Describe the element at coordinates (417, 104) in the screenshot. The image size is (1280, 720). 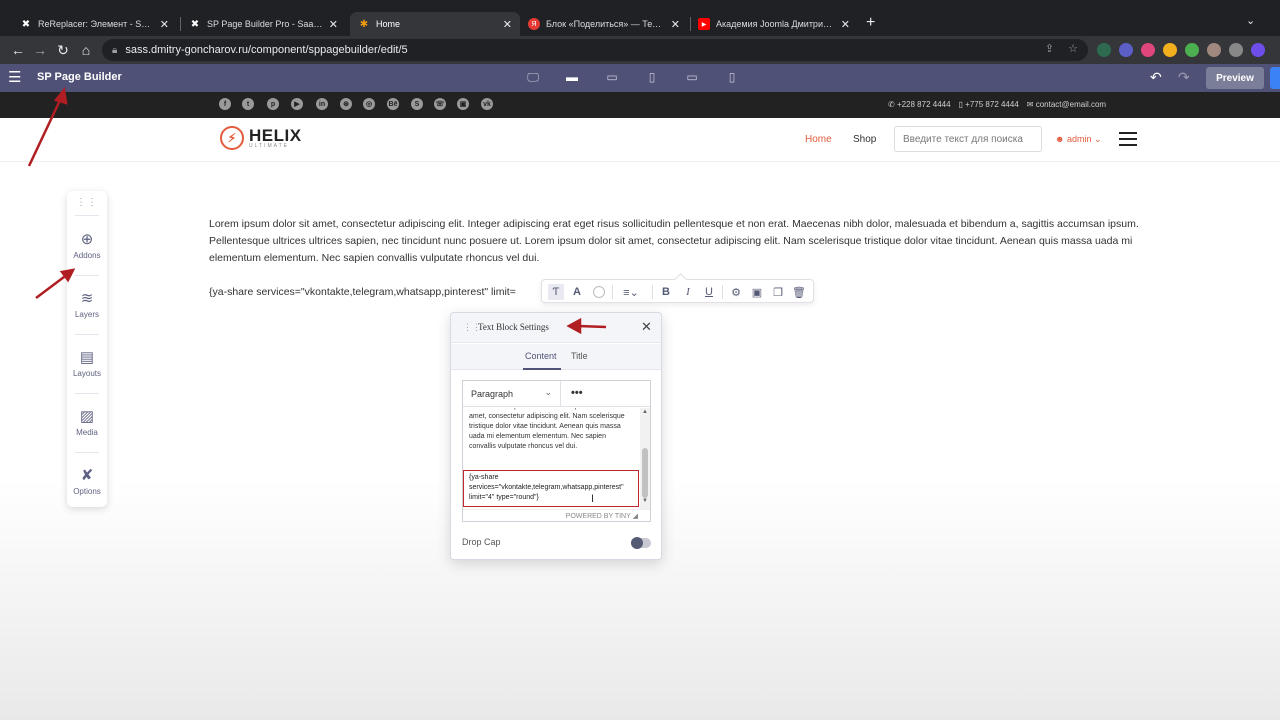
I see `skype-icon: S` at that location.